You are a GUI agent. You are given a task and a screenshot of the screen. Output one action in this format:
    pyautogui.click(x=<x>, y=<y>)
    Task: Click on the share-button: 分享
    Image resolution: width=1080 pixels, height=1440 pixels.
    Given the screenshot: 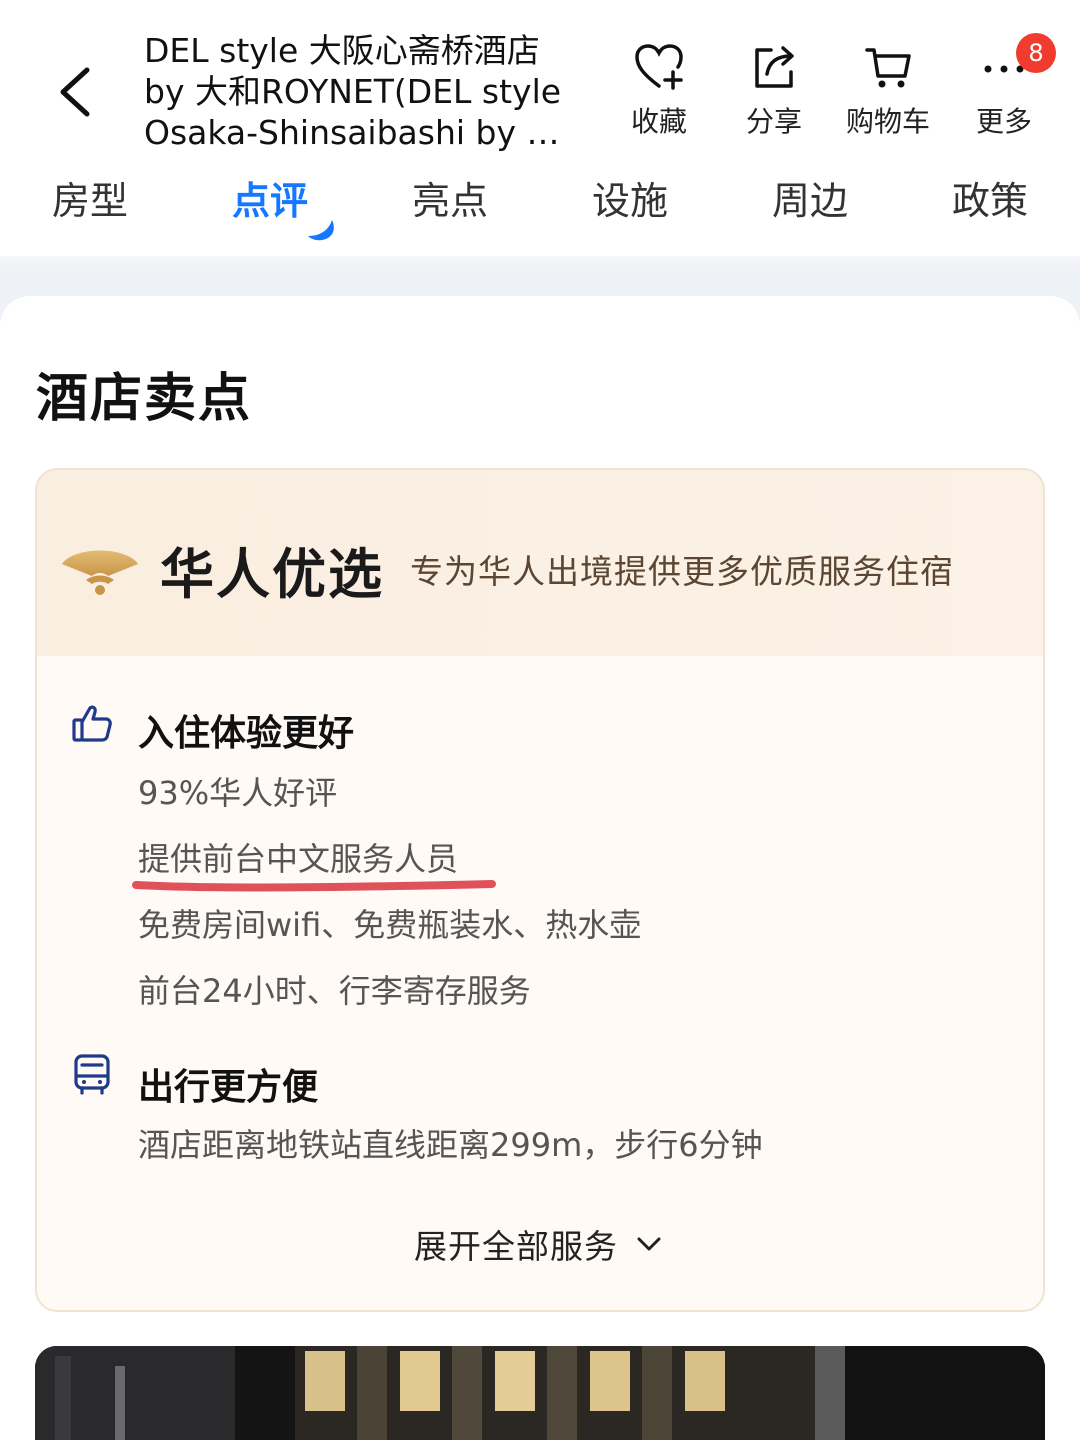 What is the action you would take?
    pyautogui.click(x=774, y=90)
    